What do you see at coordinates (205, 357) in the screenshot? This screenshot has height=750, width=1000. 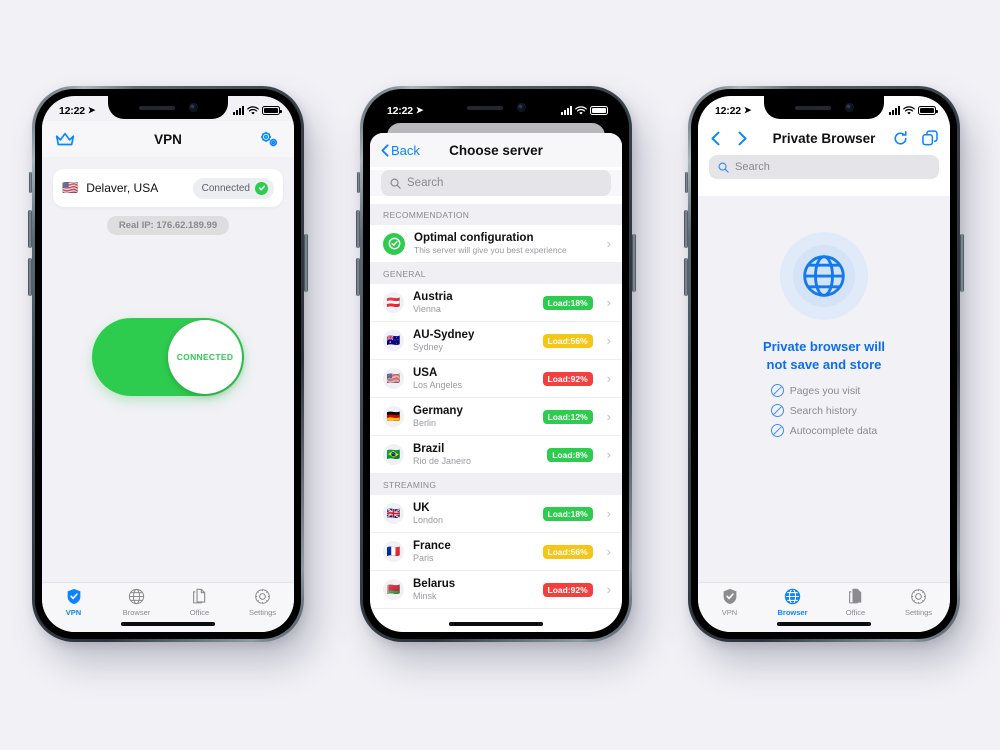 I see `toggle-knob: CONNECTED` at bounding box center [205, 357].